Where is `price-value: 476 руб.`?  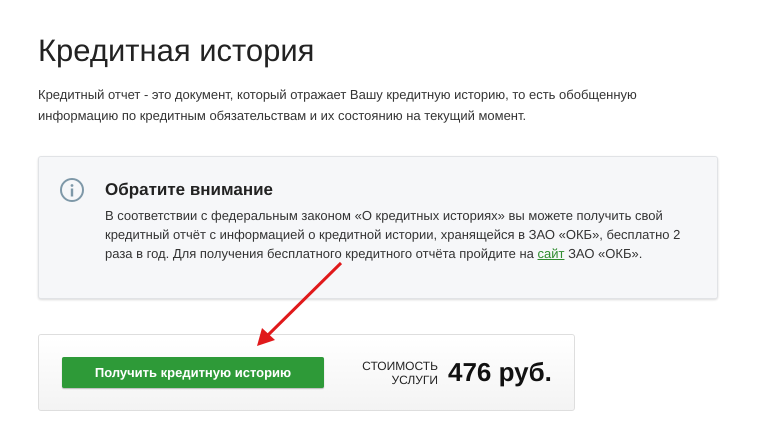 price-value: 476 руб. is located at coordinates (500, 372).